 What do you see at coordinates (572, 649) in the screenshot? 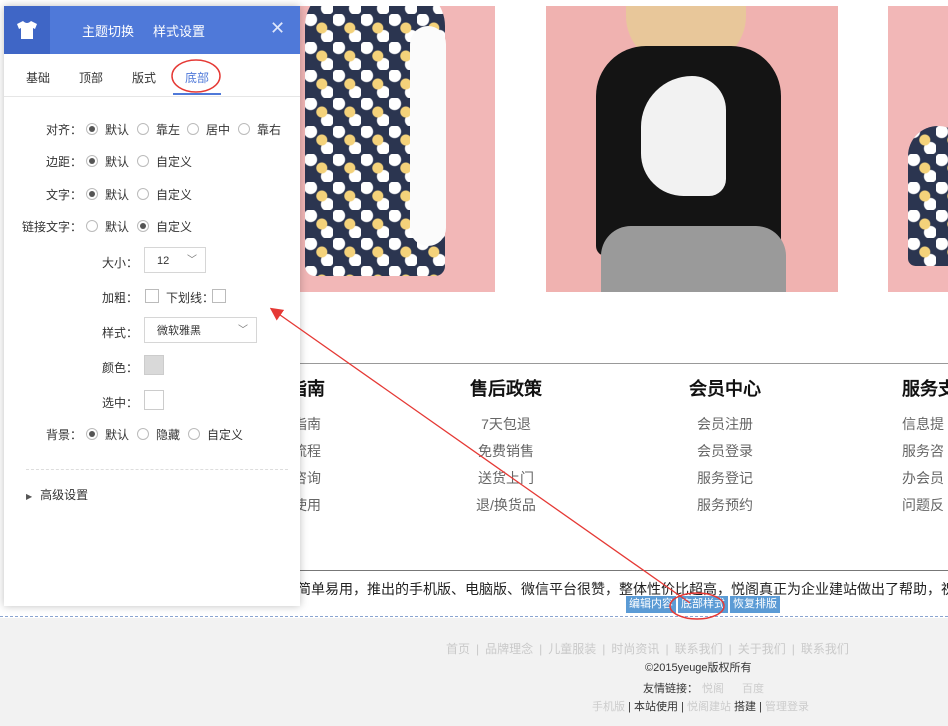
I see `nav-link: 儿童服装` at bounding box center [572, 649].